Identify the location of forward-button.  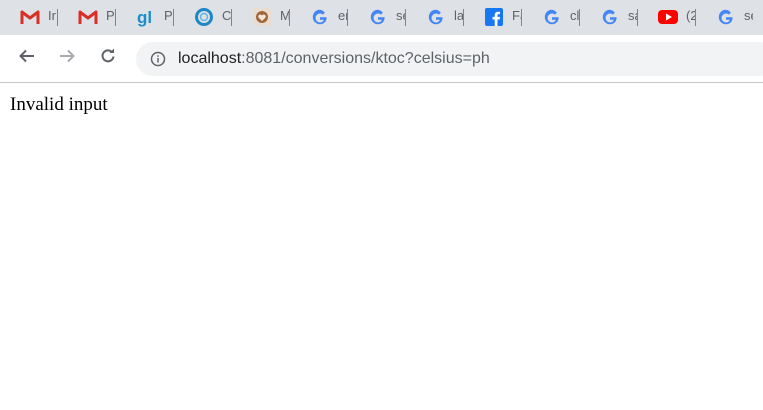
(67, 58).